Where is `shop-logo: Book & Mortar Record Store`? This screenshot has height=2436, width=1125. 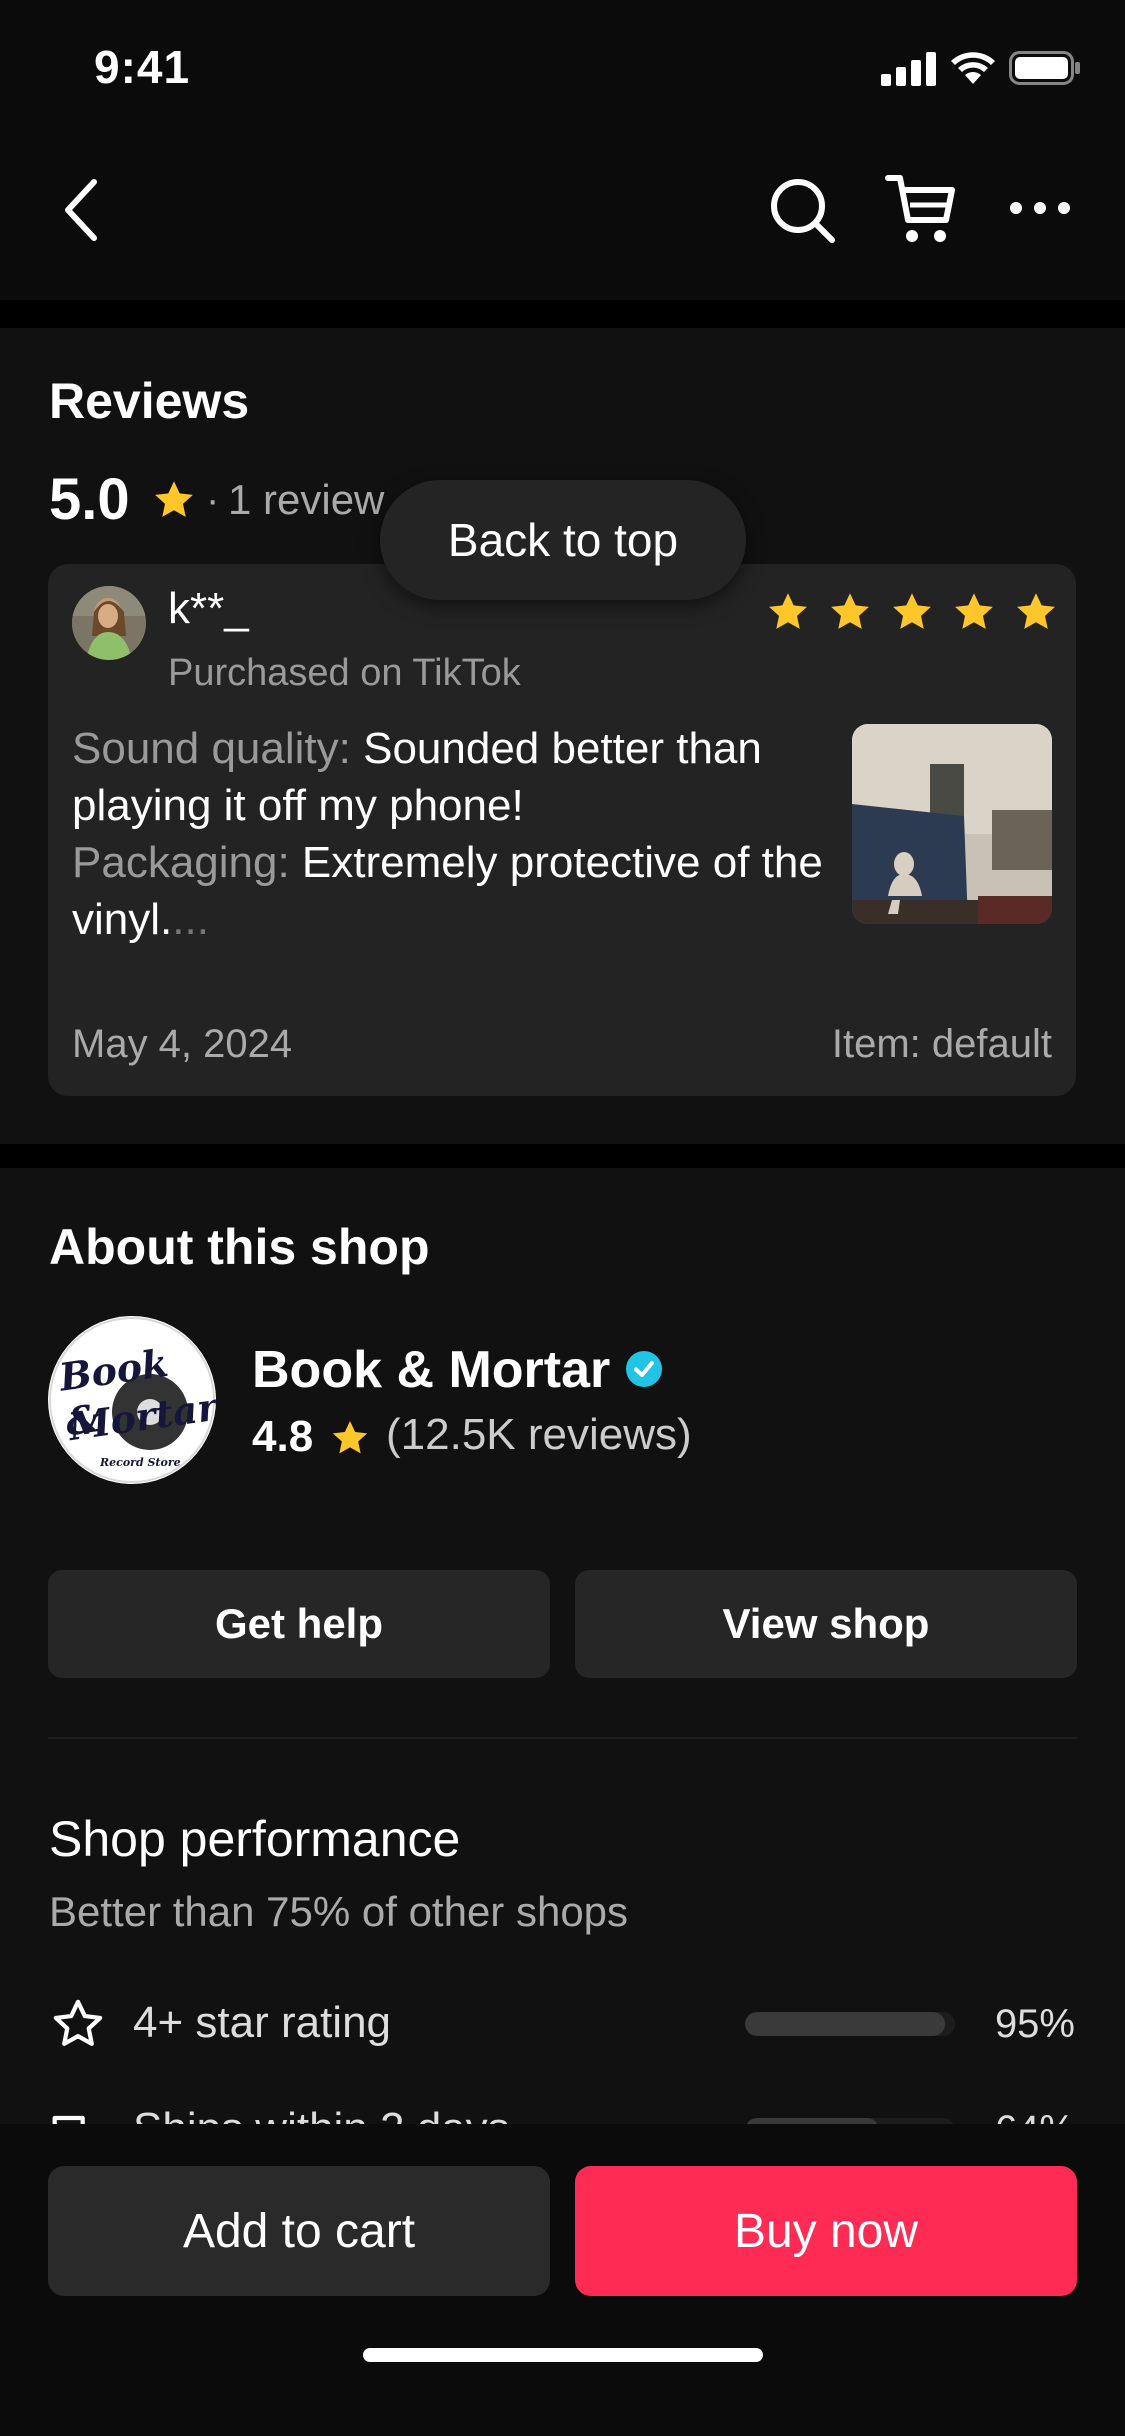
shop-logo: Book & Mortar Record Store is located at coordinates (132, 1400).